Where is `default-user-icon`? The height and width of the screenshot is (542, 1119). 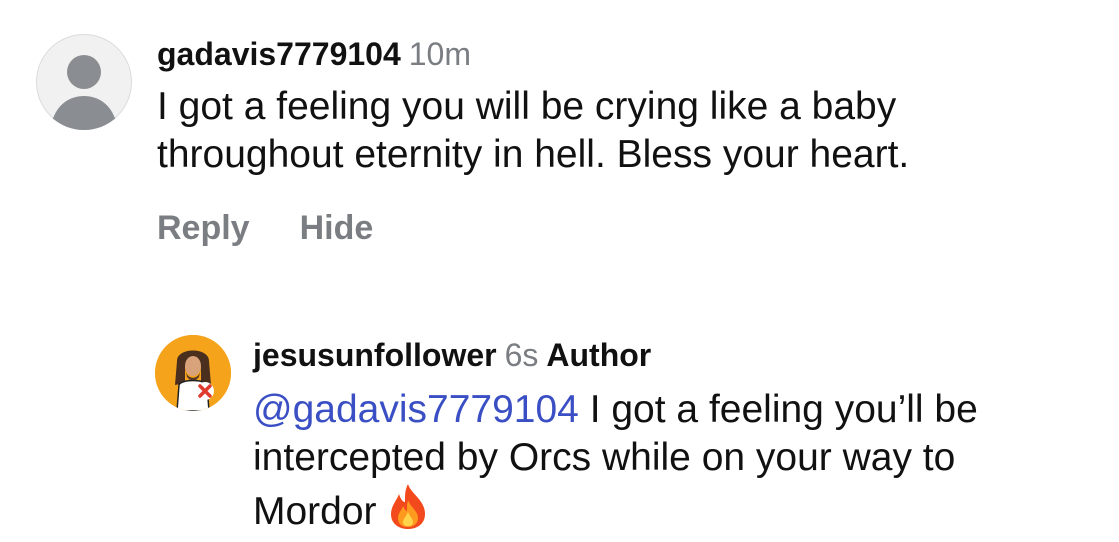
default-user-icon is located at coordinates (84, 92).